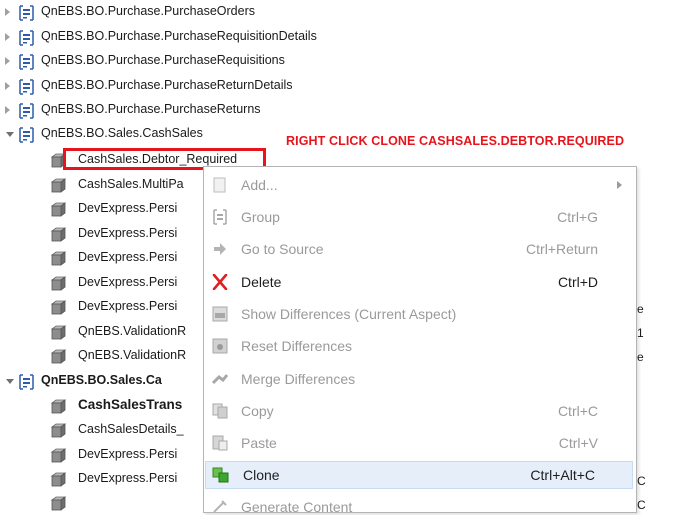 This screenshot has width=680, height=515. I want to click on menu-item-reset-differences: Reset Differences, so click(420, 346).